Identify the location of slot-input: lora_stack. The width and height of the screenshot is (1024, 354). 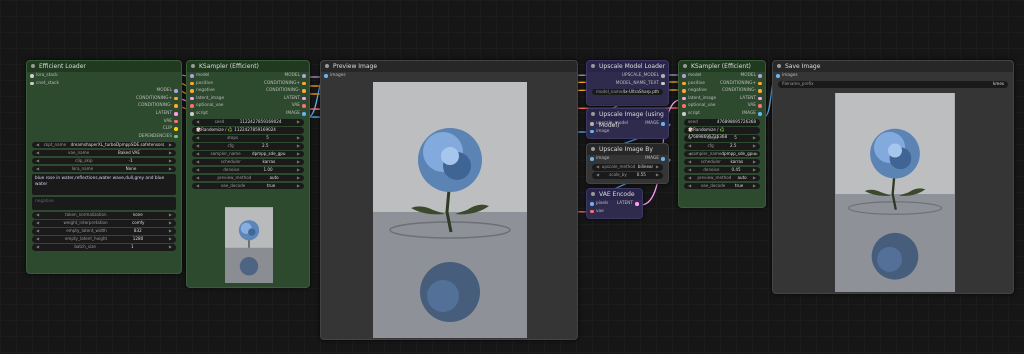
(104, 76).